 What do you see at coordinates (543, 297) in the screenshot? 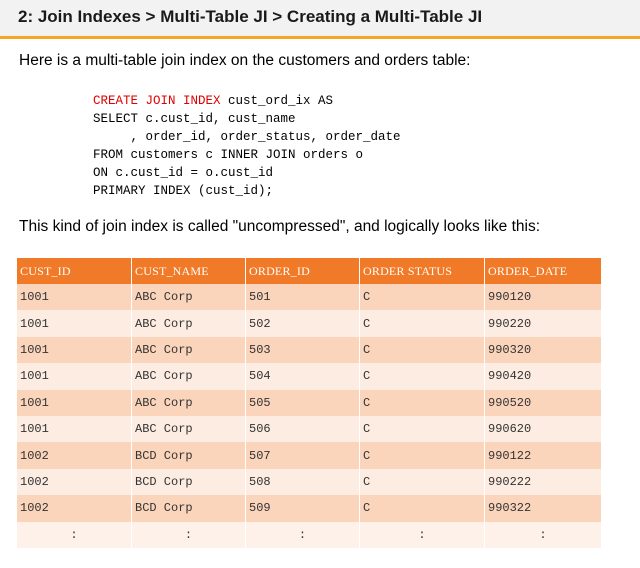
I see `cell-order-date: 990120` at bounding box center [543, 297].